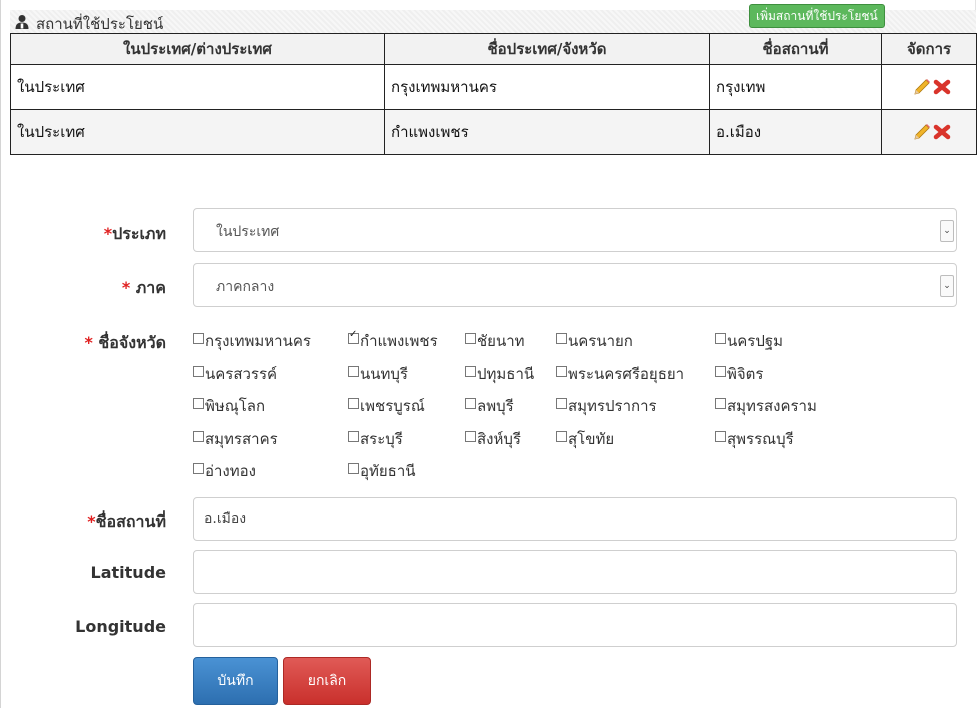  What do you see at coordinates (575, 625) in the screenshot?
I see `longitude-input` at bounding box center [575, 625].